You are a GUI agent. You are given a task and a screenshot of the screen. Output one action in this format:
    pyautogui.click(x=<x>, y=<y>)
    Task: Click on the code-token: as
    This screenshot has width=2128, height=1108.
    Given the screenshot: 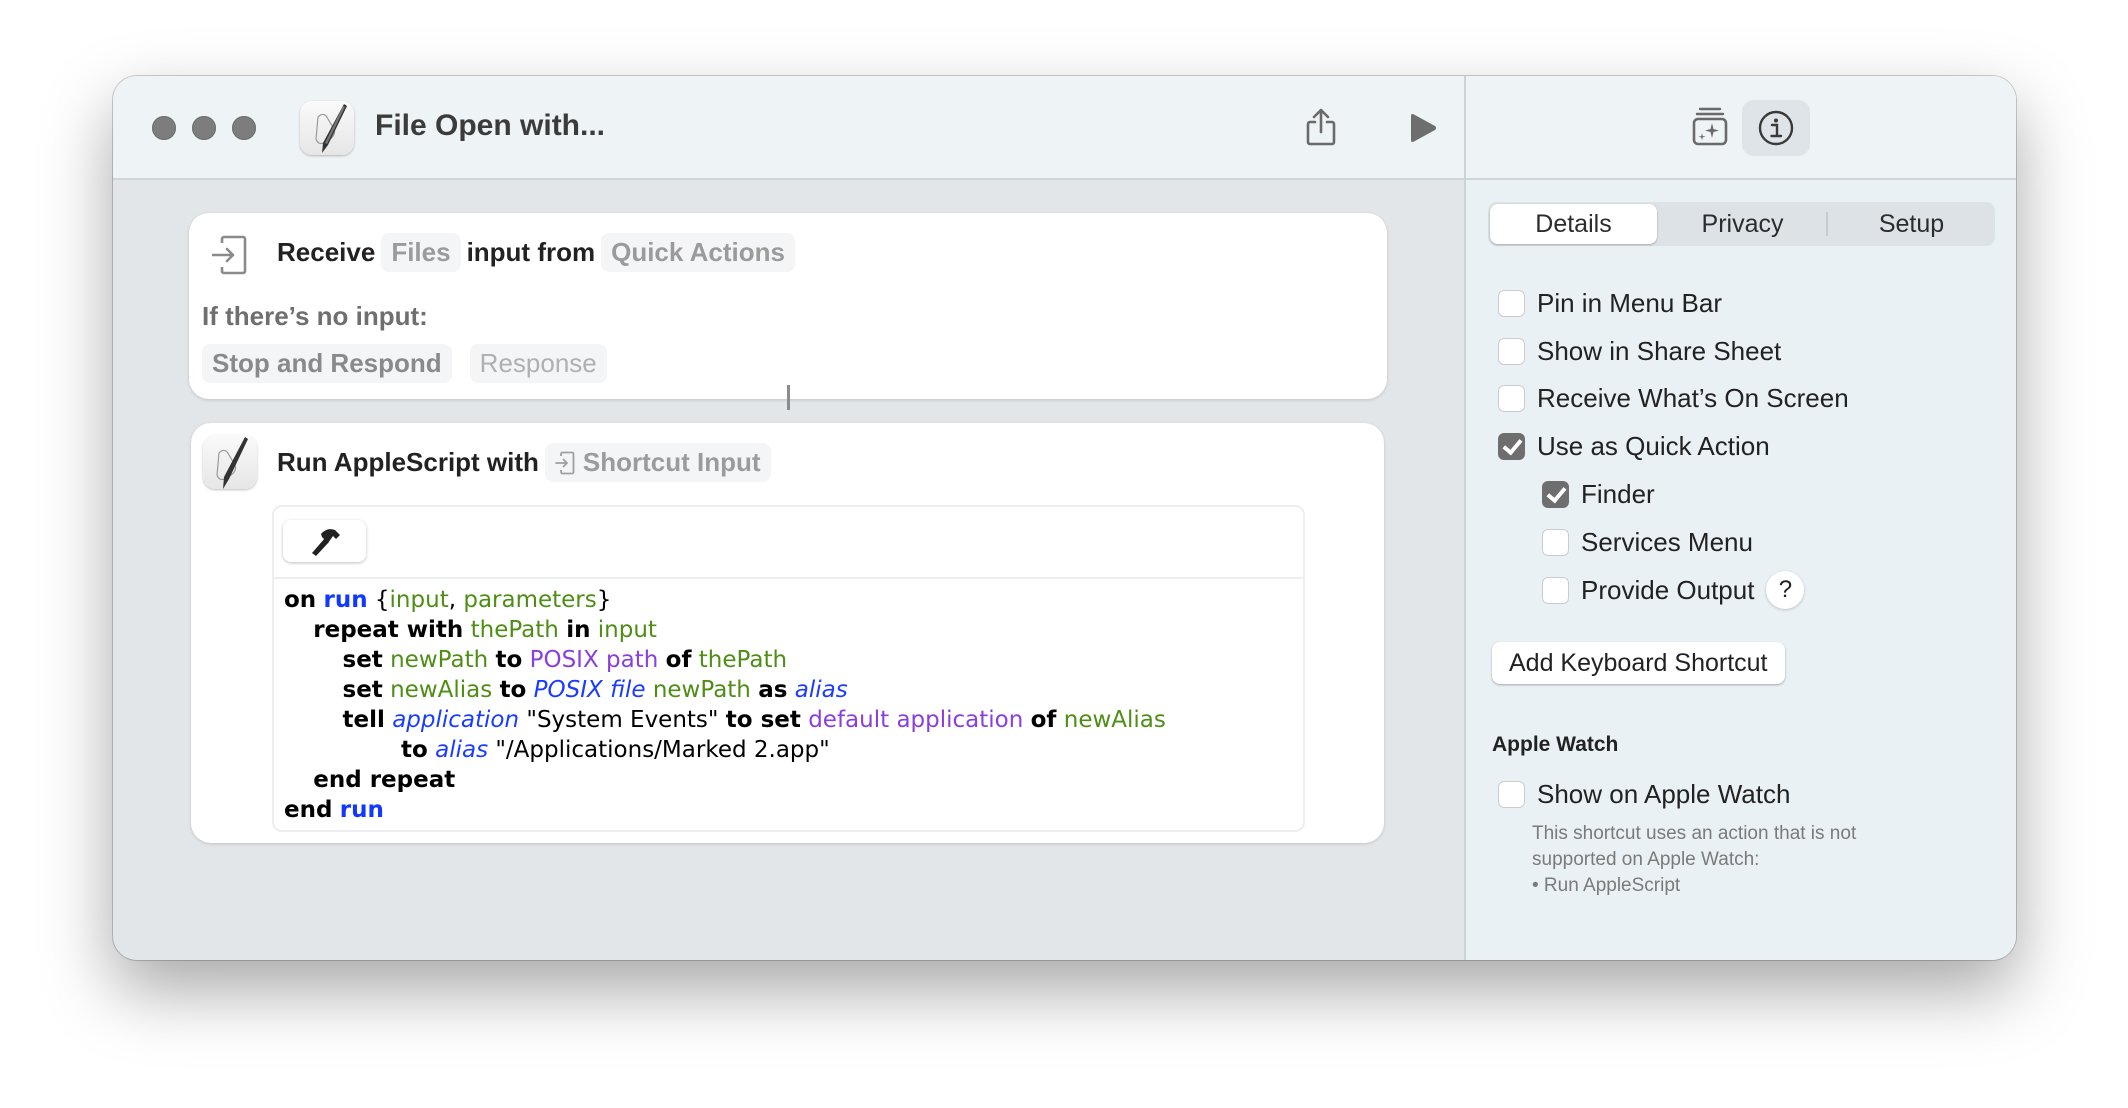 What is the action you would take?
    pyautogui.click(x=773, y=690)
    